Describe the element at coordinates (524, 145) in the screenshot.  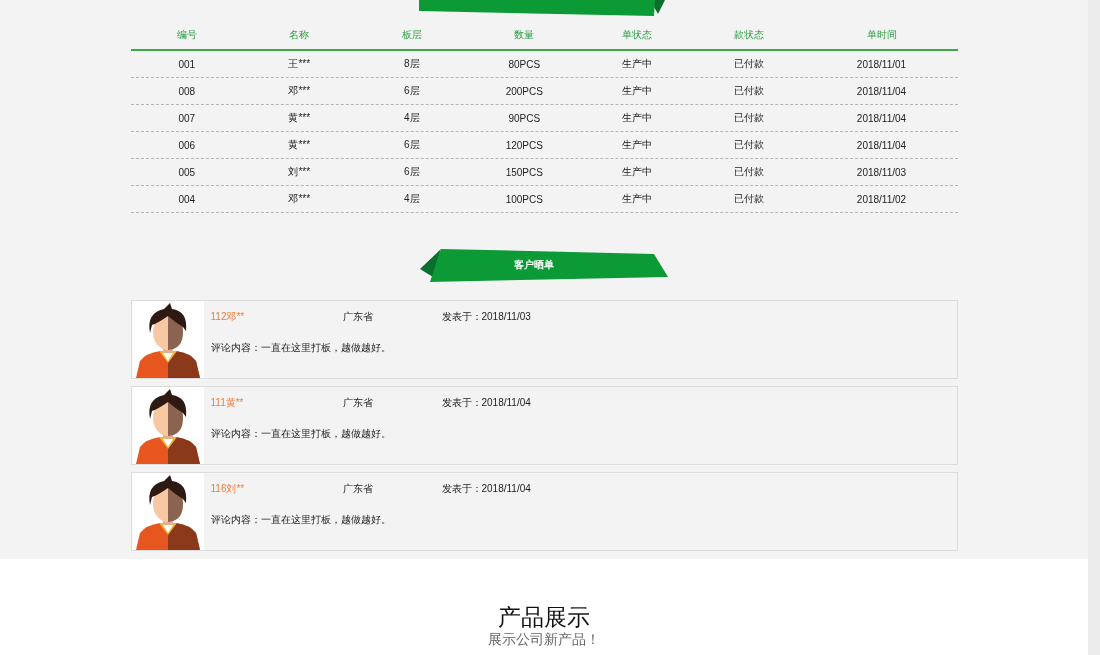
I see `table-cell: 120PCS` at that location.